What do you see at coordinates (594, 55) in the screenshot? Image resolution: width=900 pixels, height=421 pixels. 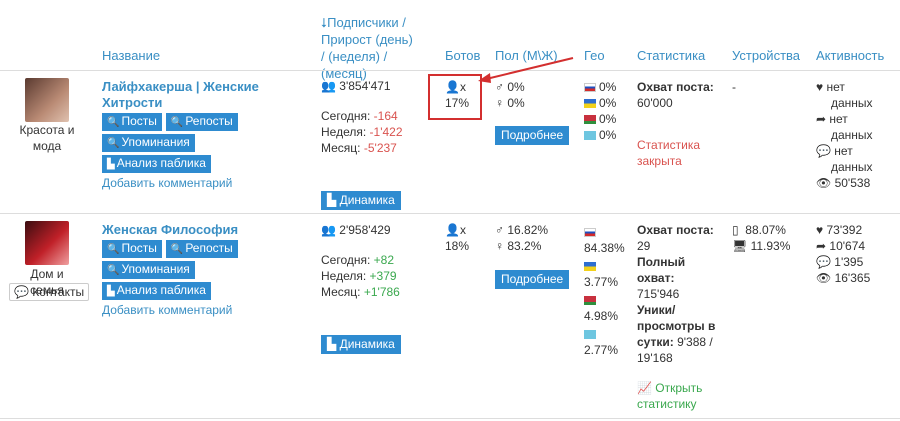 I see `col-header-geo: Гео` at bounding box center [594, 55].